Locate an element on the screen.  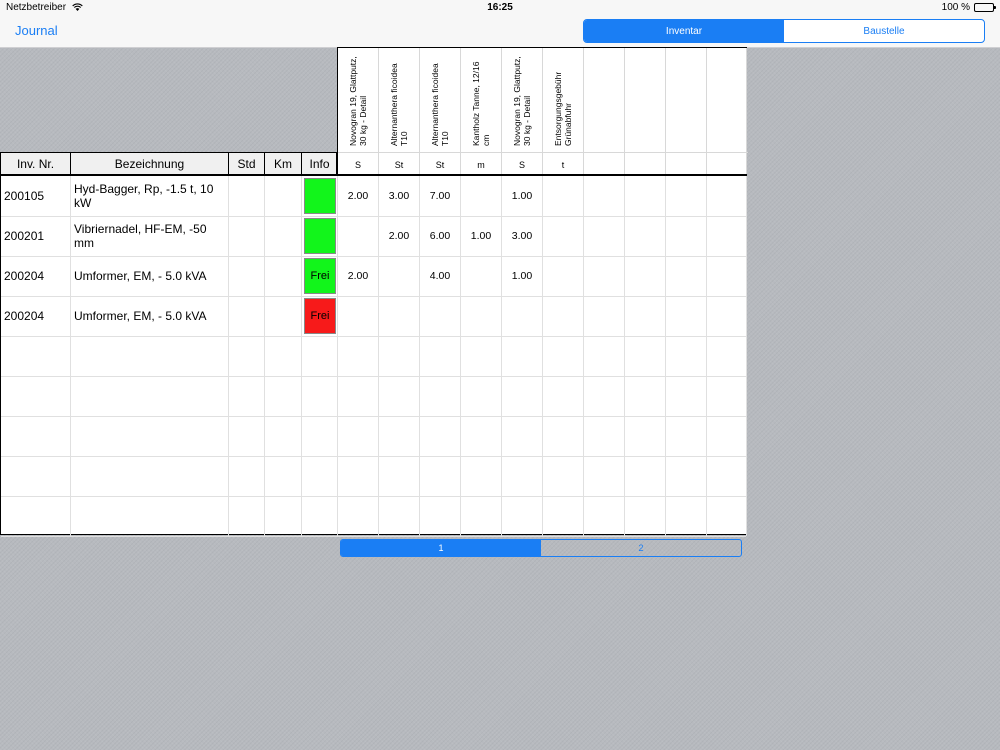
material-column-header: Alternanthera ficoidea T10 is located at coordinates (440, 100).